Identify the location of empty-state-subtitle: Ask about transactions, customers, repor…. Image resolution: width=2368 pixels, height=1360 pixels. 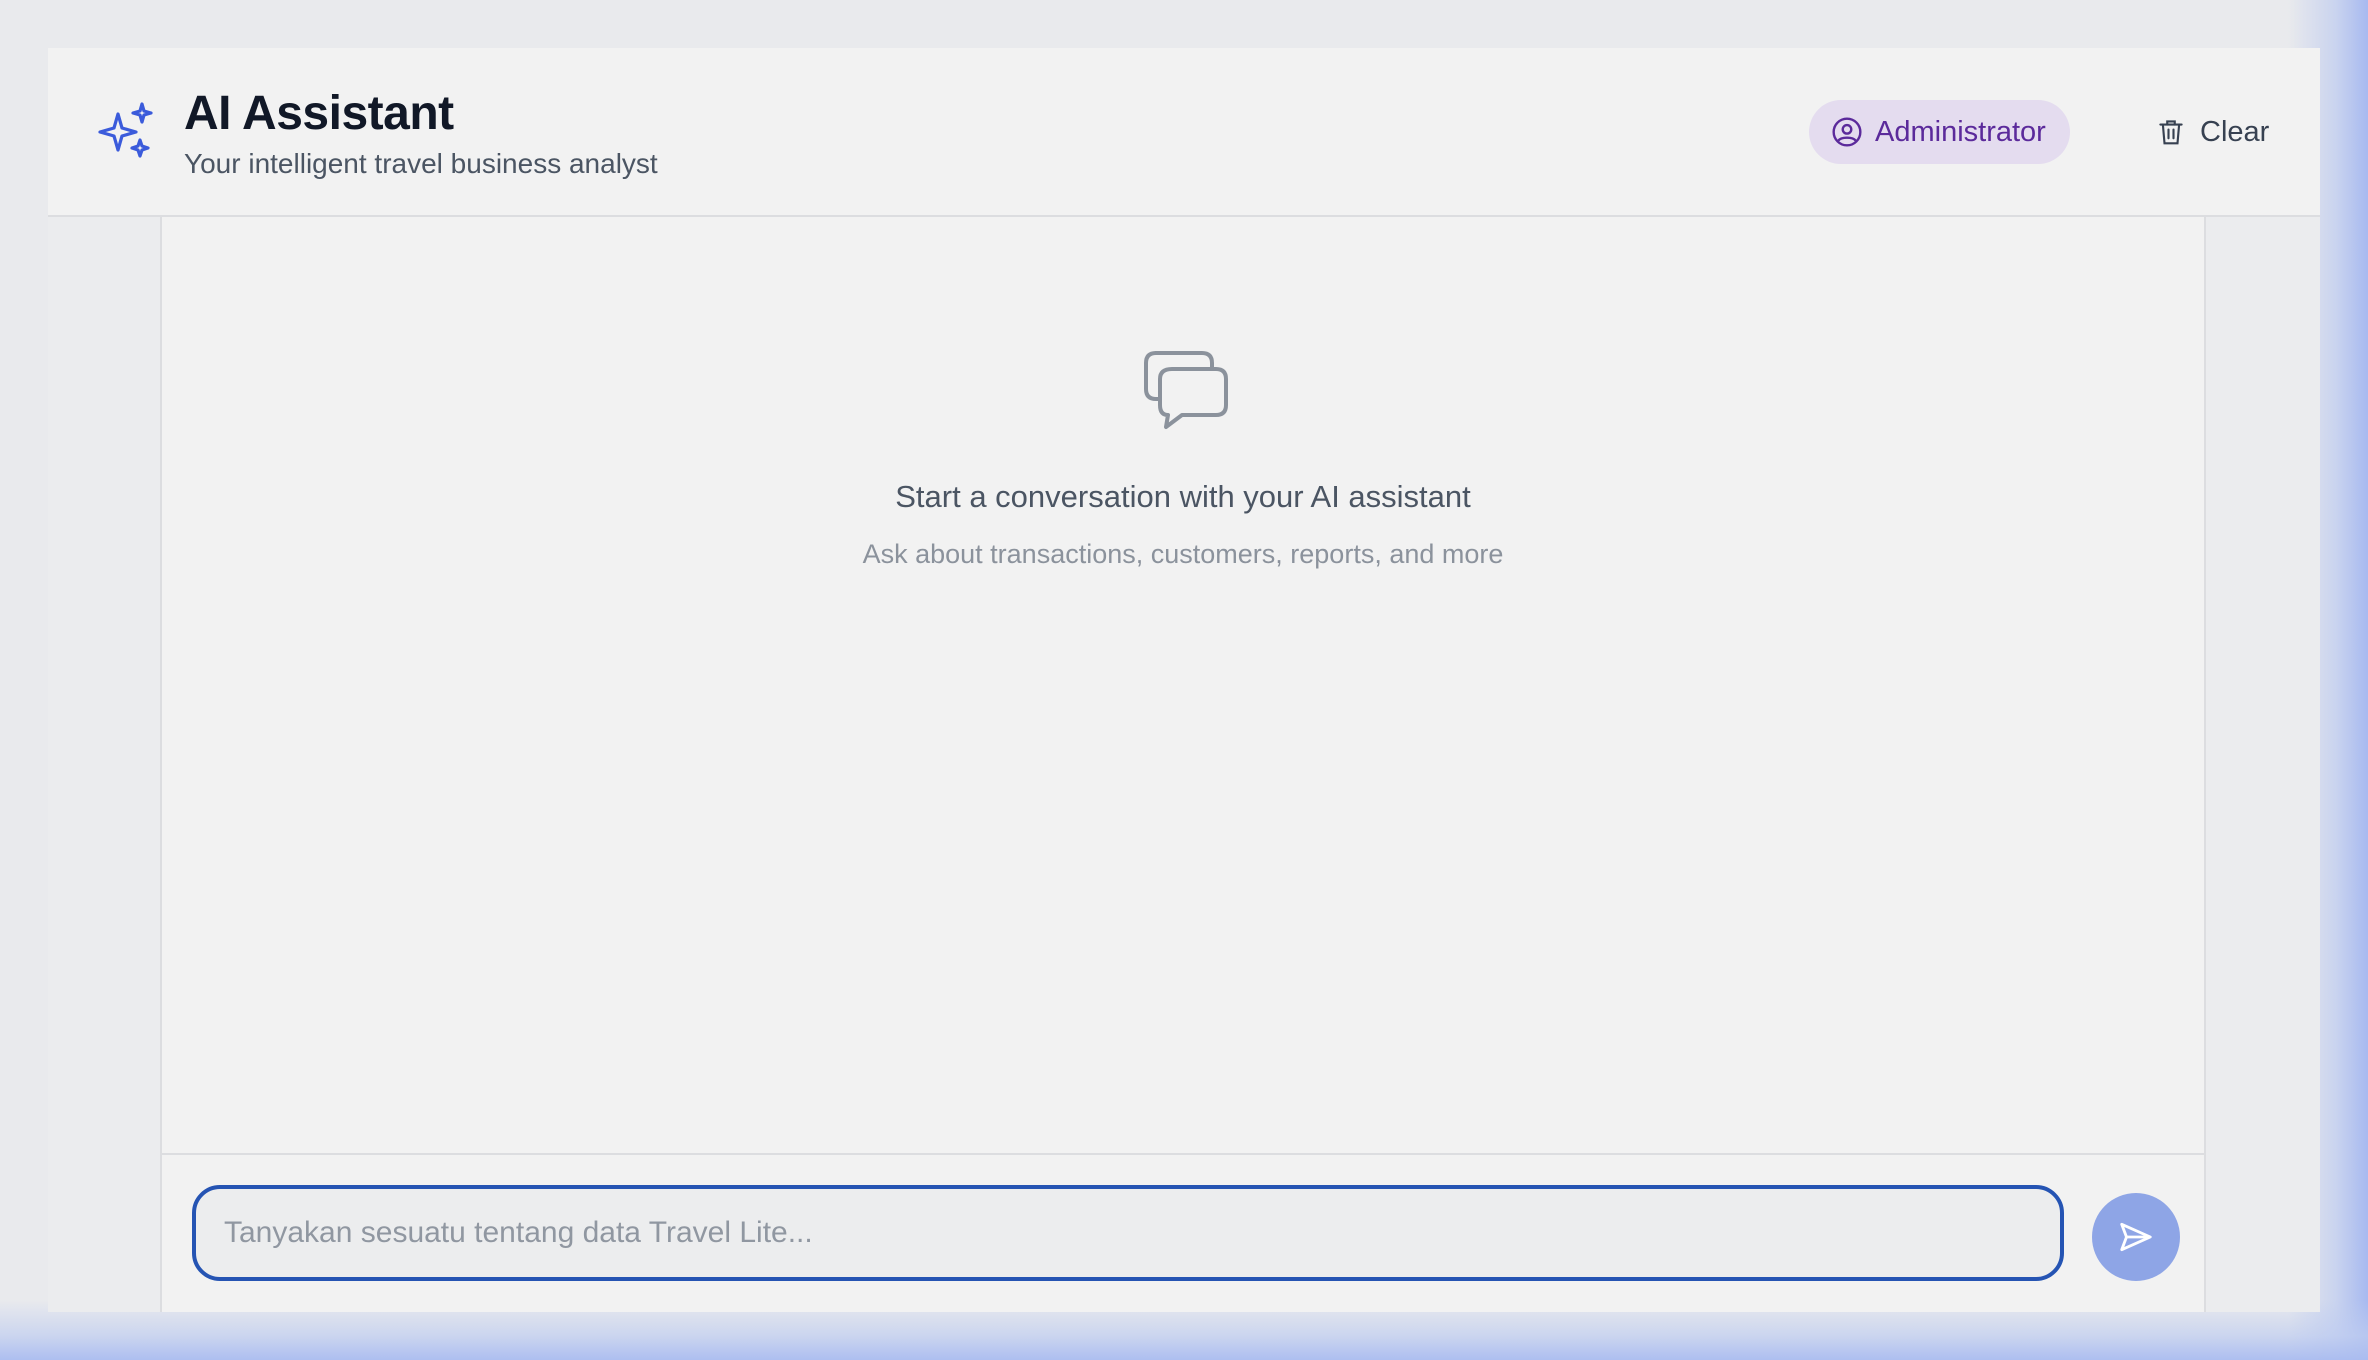
(1183, 554).